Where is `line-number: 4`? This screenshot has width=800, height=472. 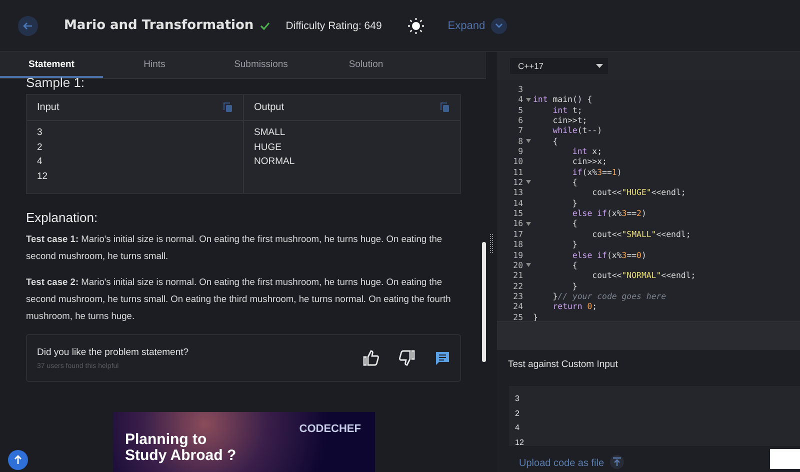
line-number: 4 is located at coordinates (520, 99).